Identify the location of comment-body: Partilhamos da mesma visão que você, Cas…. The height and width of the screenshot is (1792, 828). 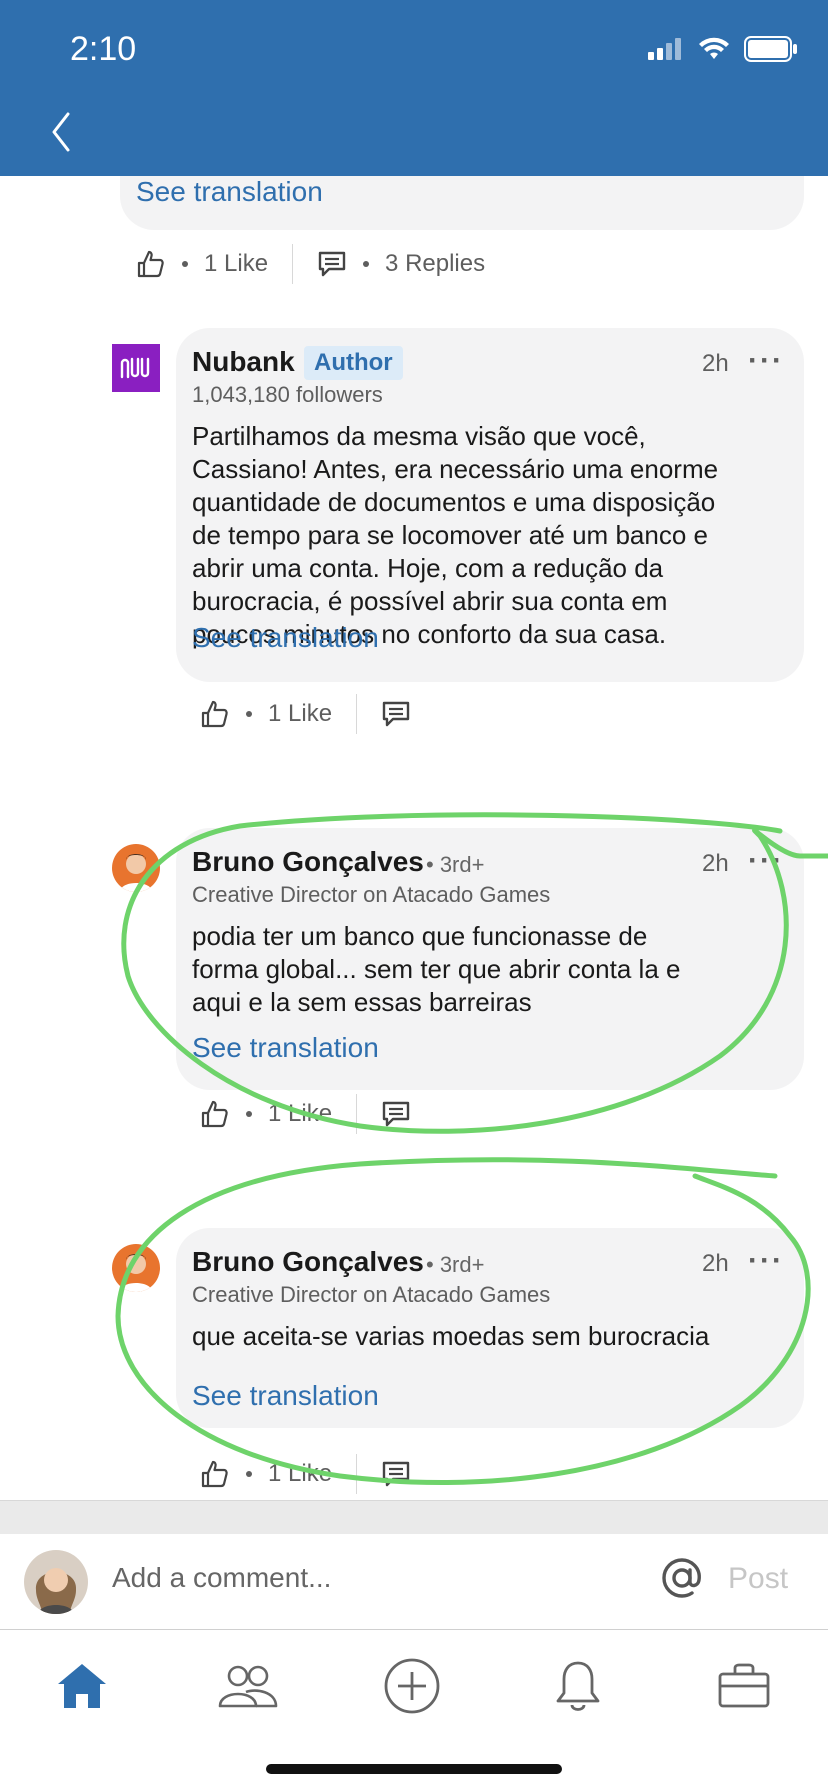
(455, 535).